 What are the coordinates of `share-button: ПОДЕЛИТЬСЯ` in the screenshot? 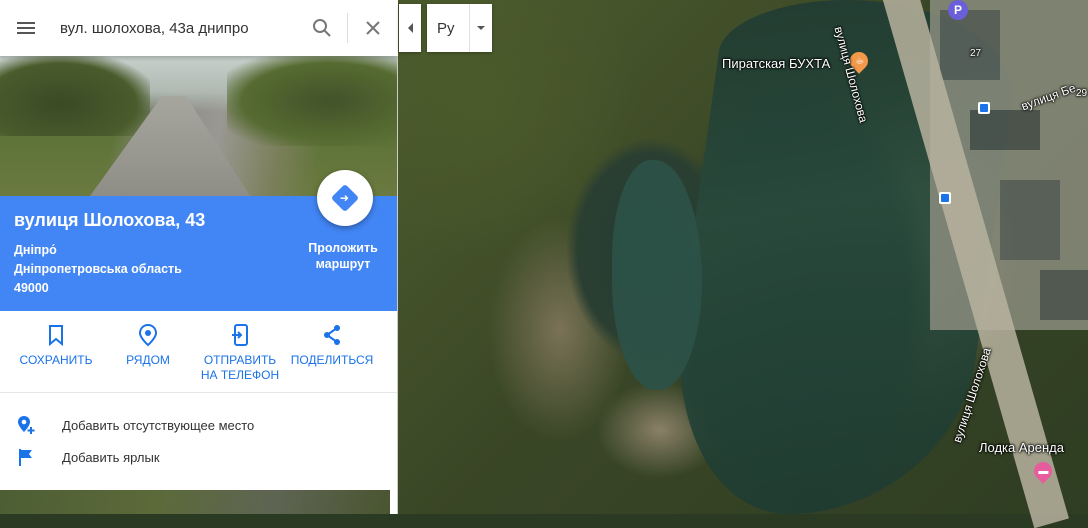 It's located at (332, 357).